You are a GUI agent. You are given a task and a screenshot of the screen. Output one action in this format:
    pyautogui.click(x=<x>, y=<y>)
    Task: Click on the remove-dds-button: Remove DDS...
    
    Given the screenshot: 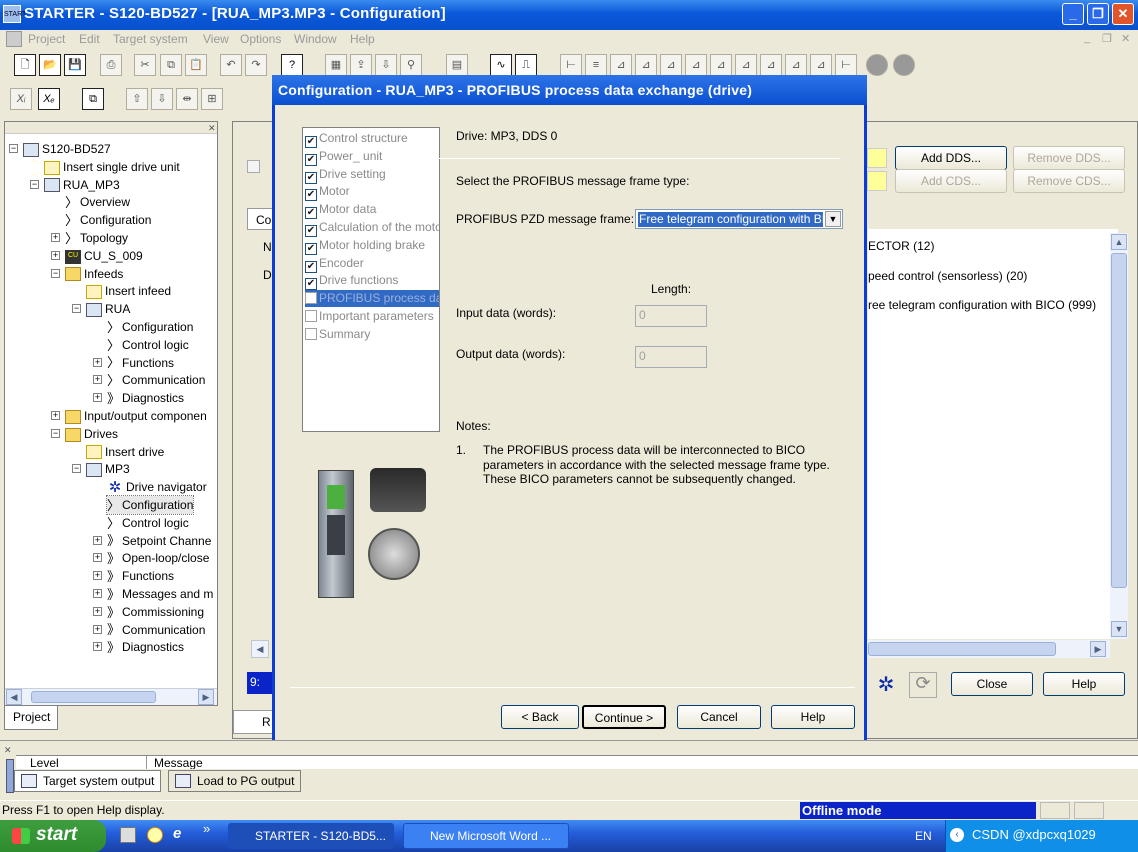 What is the action you would take?
    pyautogui.click(x=1069, y=158)
    